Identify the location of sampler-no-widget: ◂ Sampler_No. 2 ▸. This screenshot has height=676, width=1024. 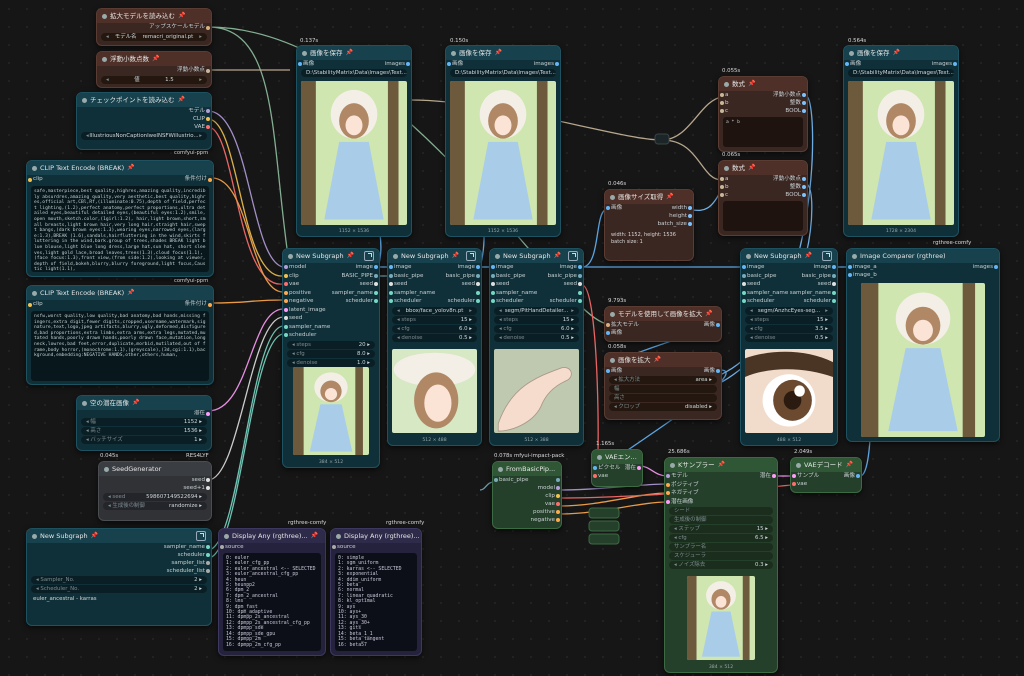
(119, 580).